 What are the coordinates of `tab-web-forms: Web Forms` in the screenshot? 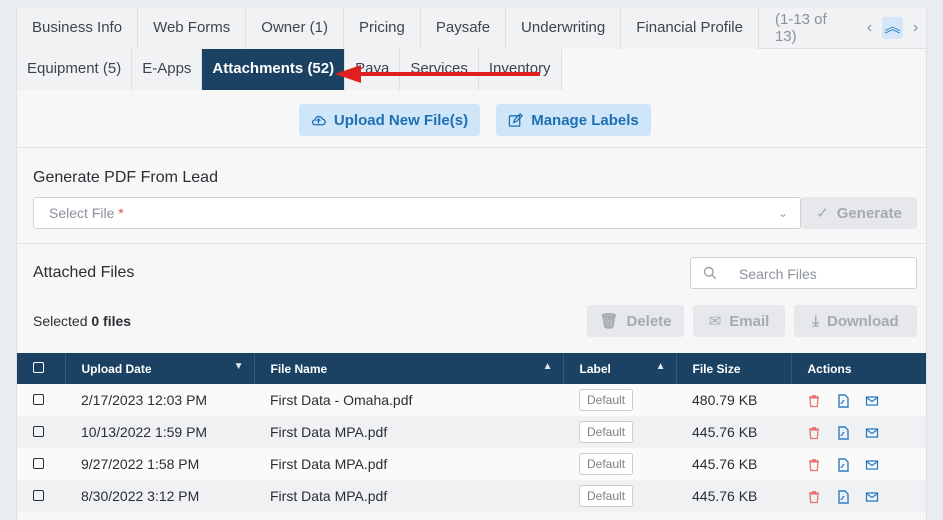 It's located at (192, 28).